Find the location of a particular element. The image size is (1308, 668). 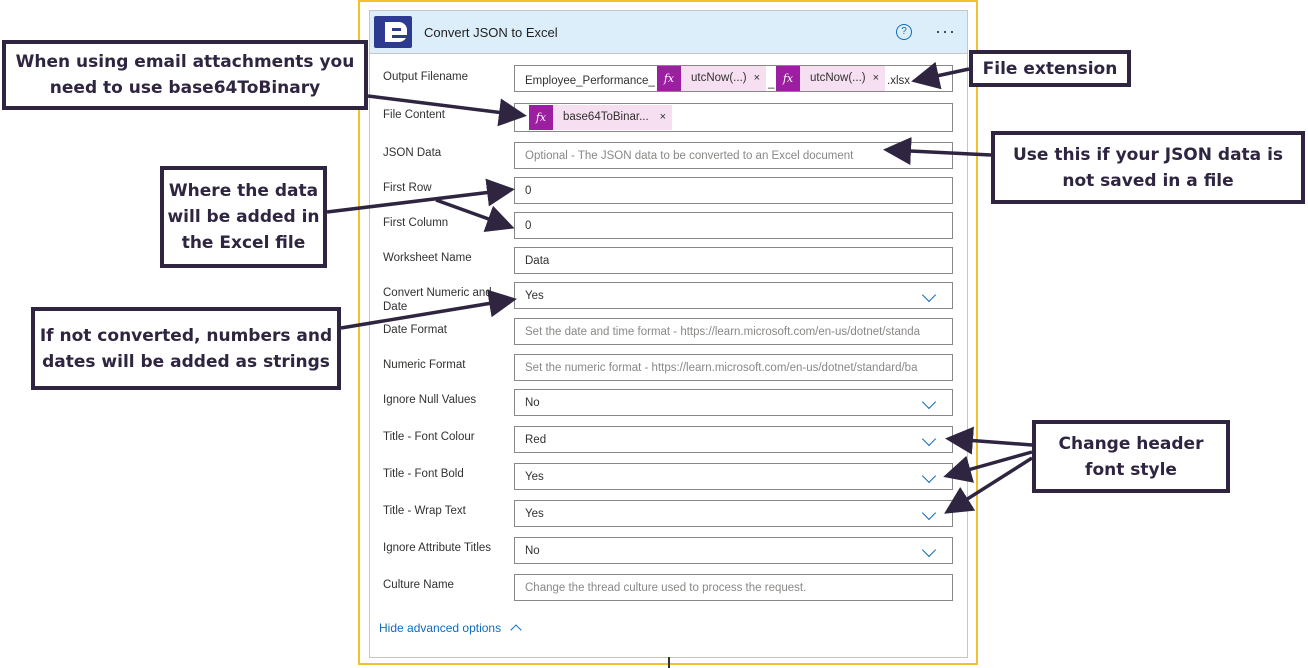

arrow-to-font-bold is located at coordinates (988, 466).